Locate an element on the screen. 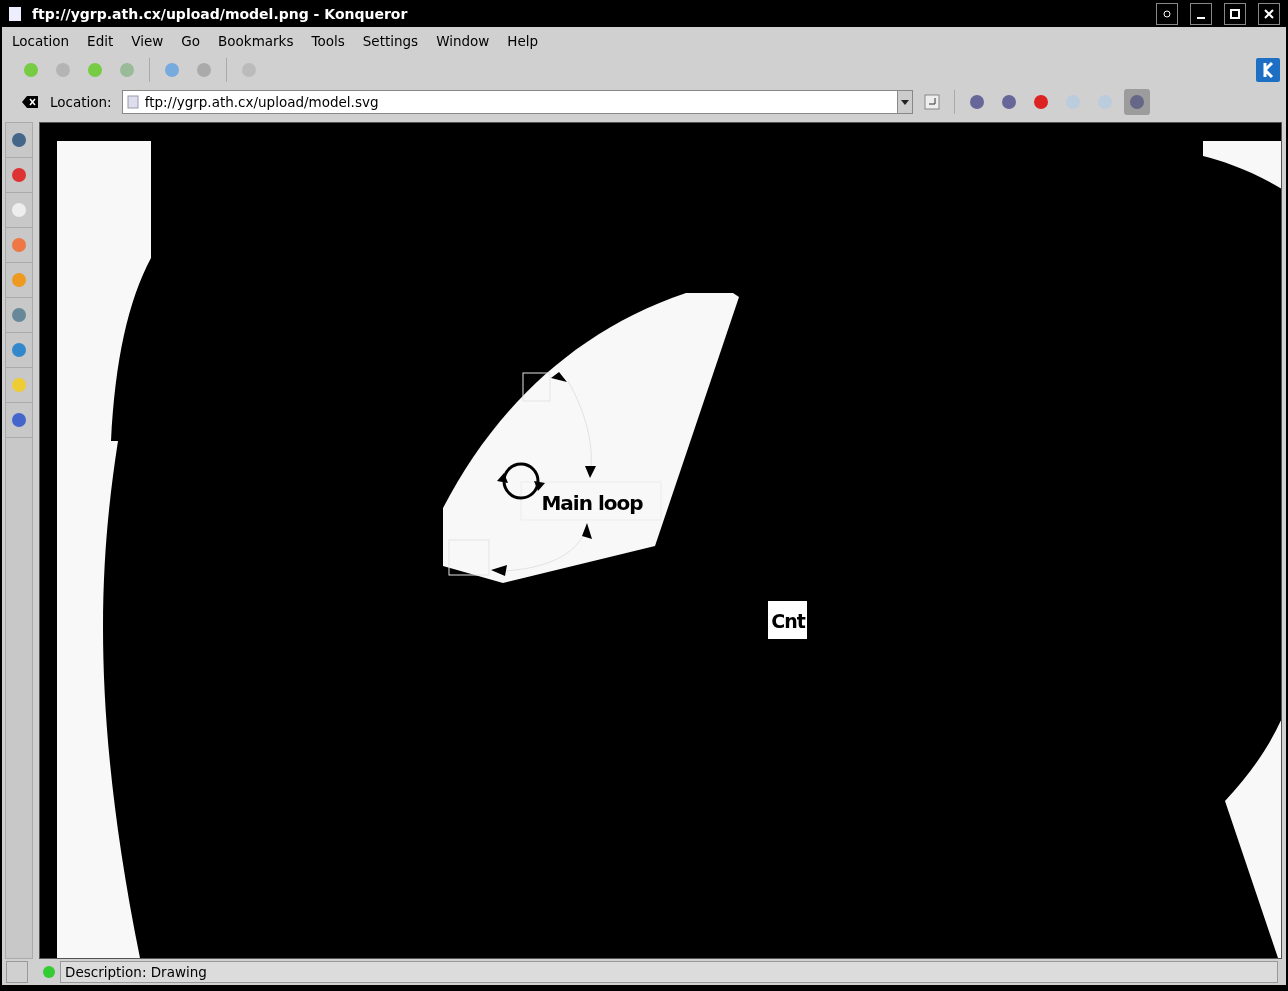  menu-item: Help is located at coordinates (526, 40).